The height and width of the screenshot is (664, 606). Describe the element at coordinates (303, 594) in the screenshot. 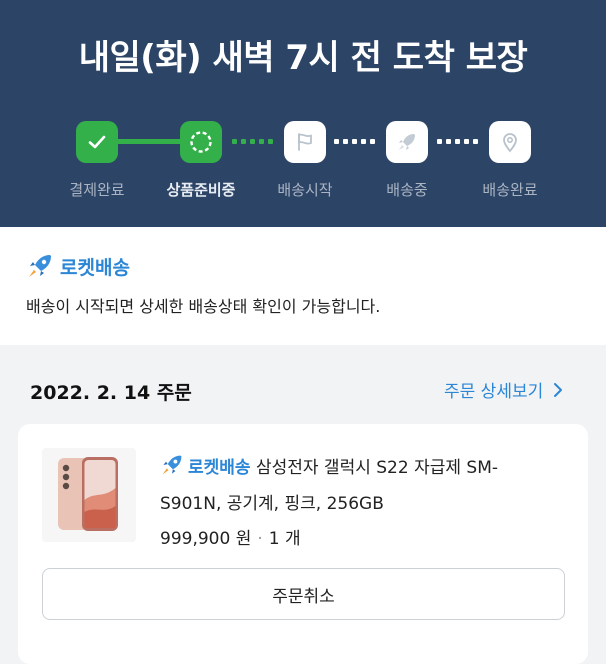

I see `cancel-order-button: 주문취소` at that location.